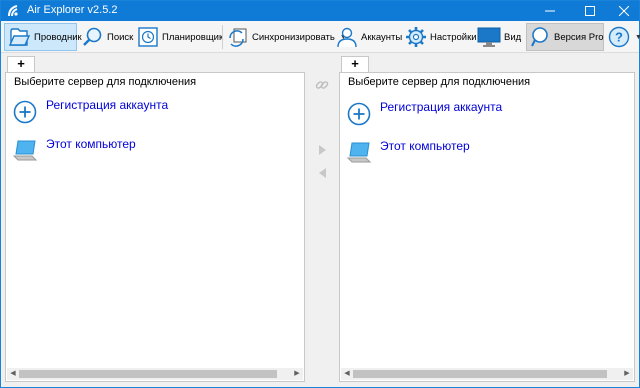 This screenshot has width=640, height=388. I want to click on right-register-account-item: Регистрация аккаунта, so click(424, 113).